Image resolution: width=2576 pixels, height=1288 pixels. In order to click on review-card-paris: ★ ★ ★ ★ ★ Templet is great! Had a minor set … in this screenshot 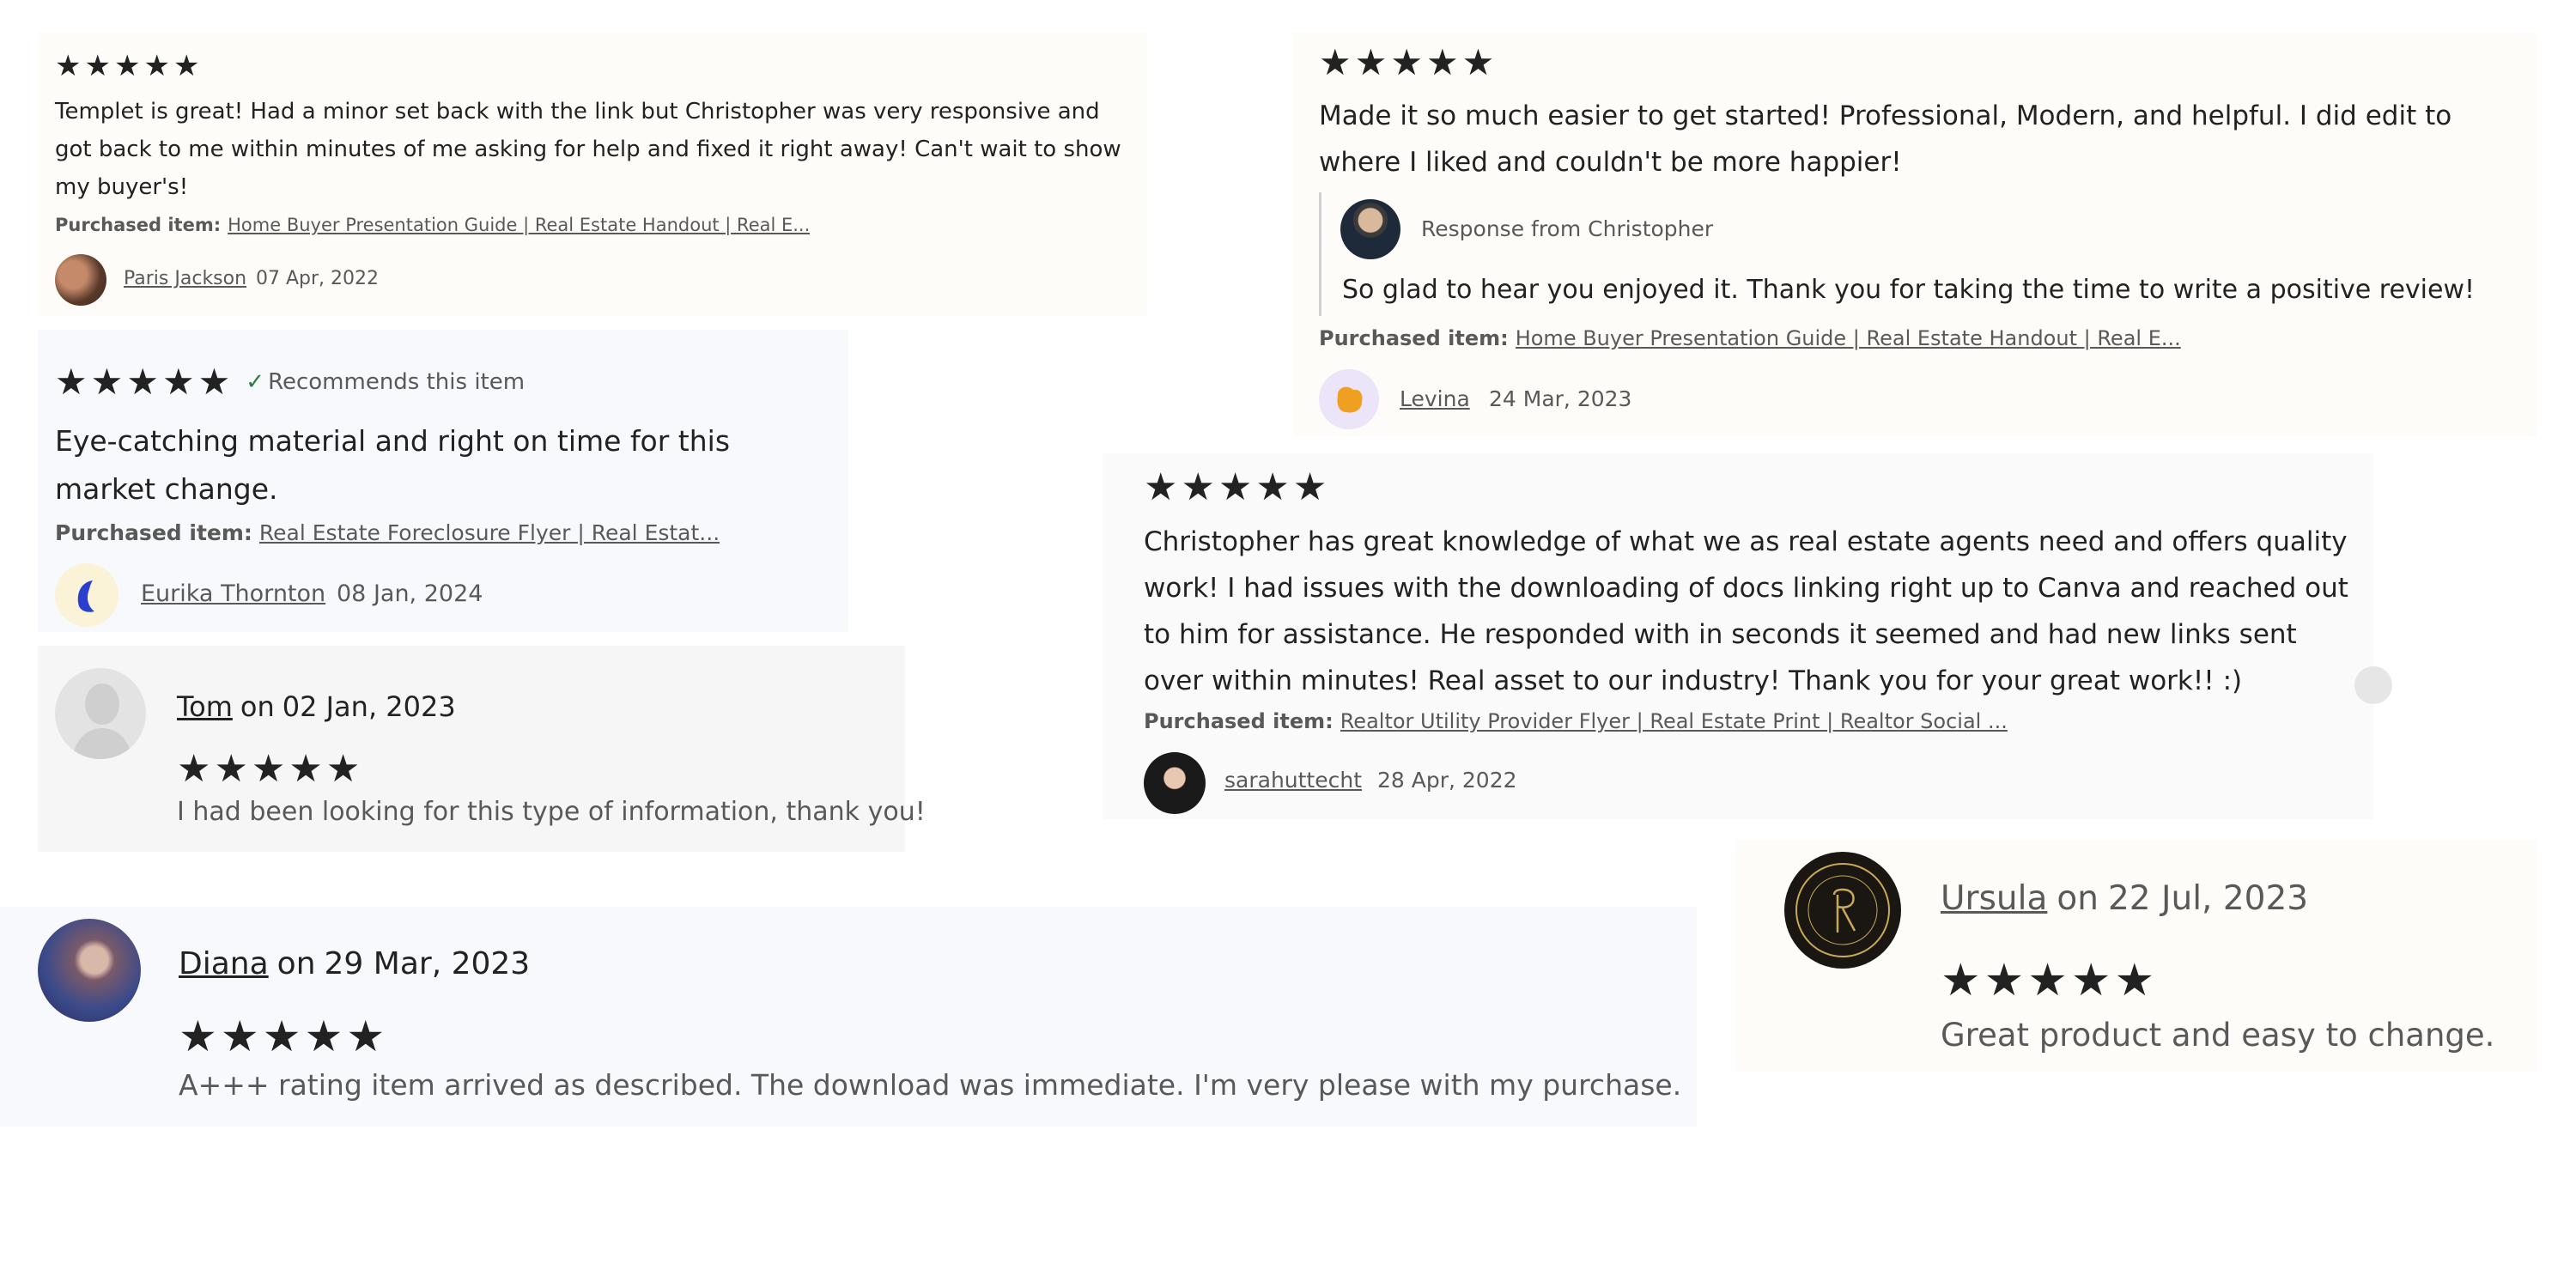, I will do `click(592, 175)`.